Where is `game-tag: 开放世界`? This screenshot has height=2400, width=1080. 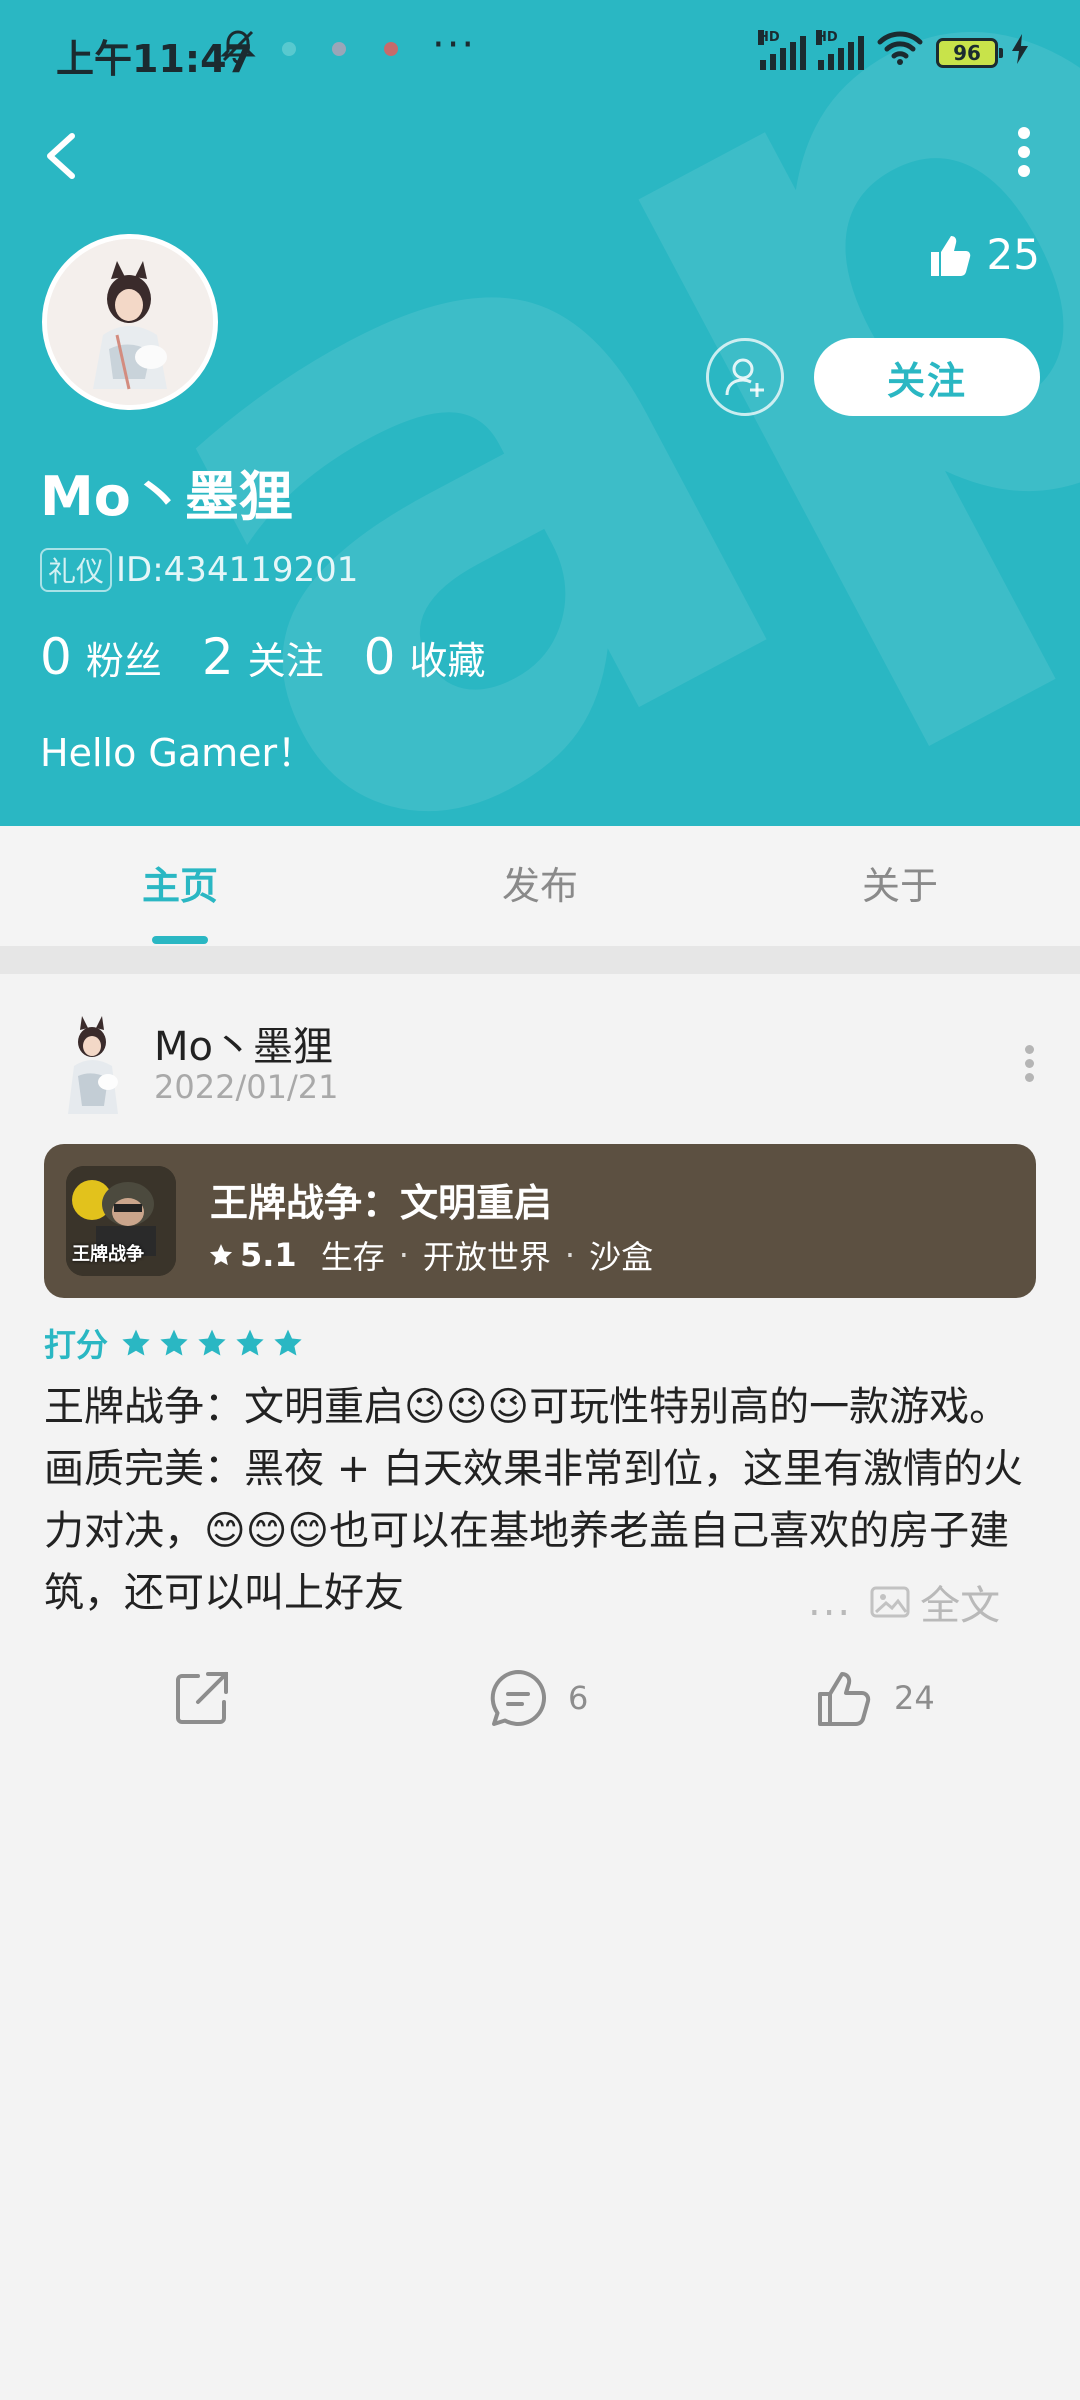 game-tag: 开放世界 is located at coordinates (486, 1257).